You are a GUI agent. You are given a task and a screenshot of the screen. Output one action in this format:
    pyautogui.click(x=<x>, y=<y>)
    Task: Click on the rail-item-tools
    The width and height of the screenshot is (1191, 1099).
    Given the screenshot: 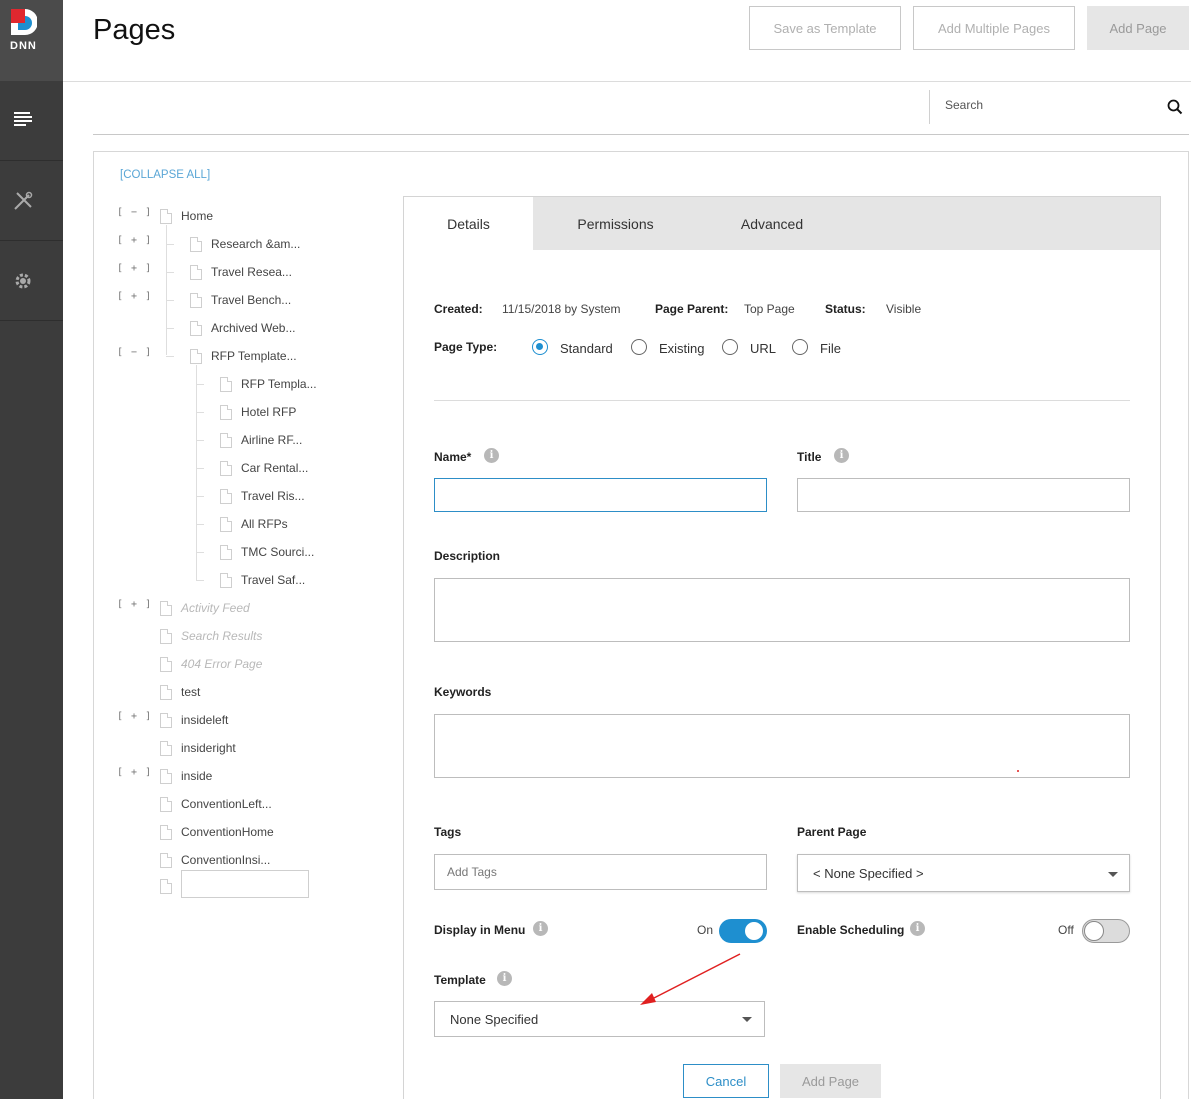 What is the action you would take?
    pyautogui.click(x=31, y=201)
    